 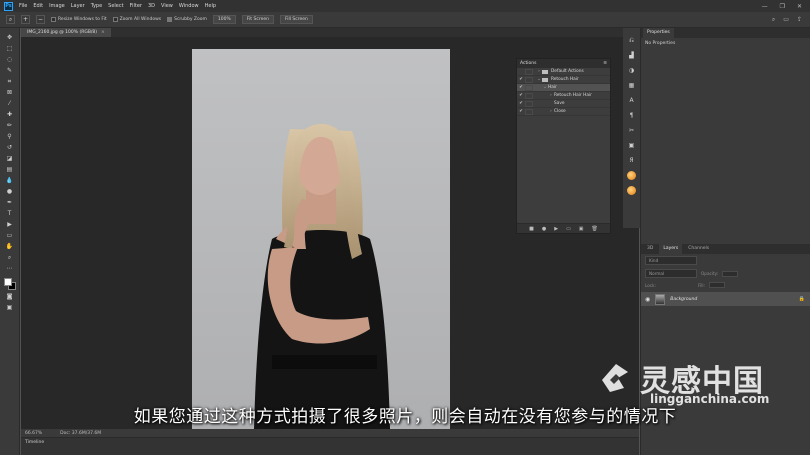 I want to click on color-swatches, so click(x=9, y=284).